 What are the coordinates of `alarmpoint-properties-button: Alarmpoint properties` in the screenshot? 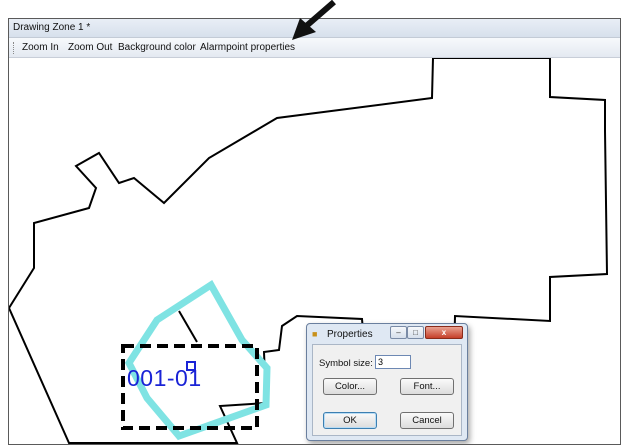 It's located at (247, 47).